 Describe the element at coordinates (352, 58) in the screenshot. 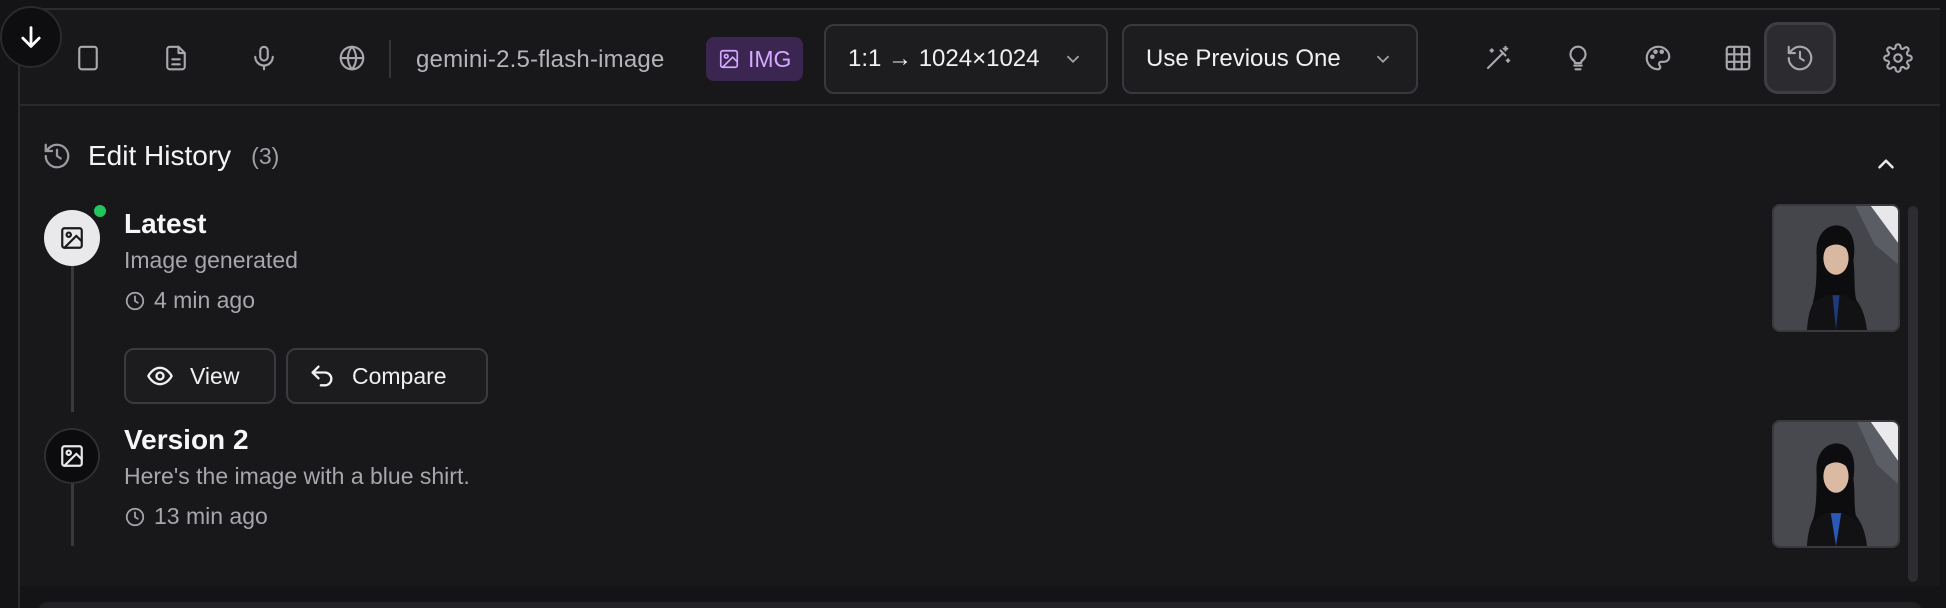

I see `globe-icon` at that location.